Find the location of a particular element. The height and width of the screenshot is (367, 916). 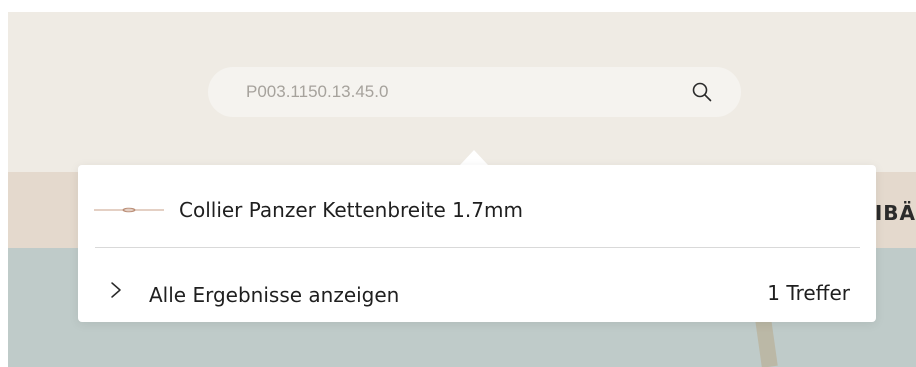

dropdown-pointer is located at coordinates (474, 157).